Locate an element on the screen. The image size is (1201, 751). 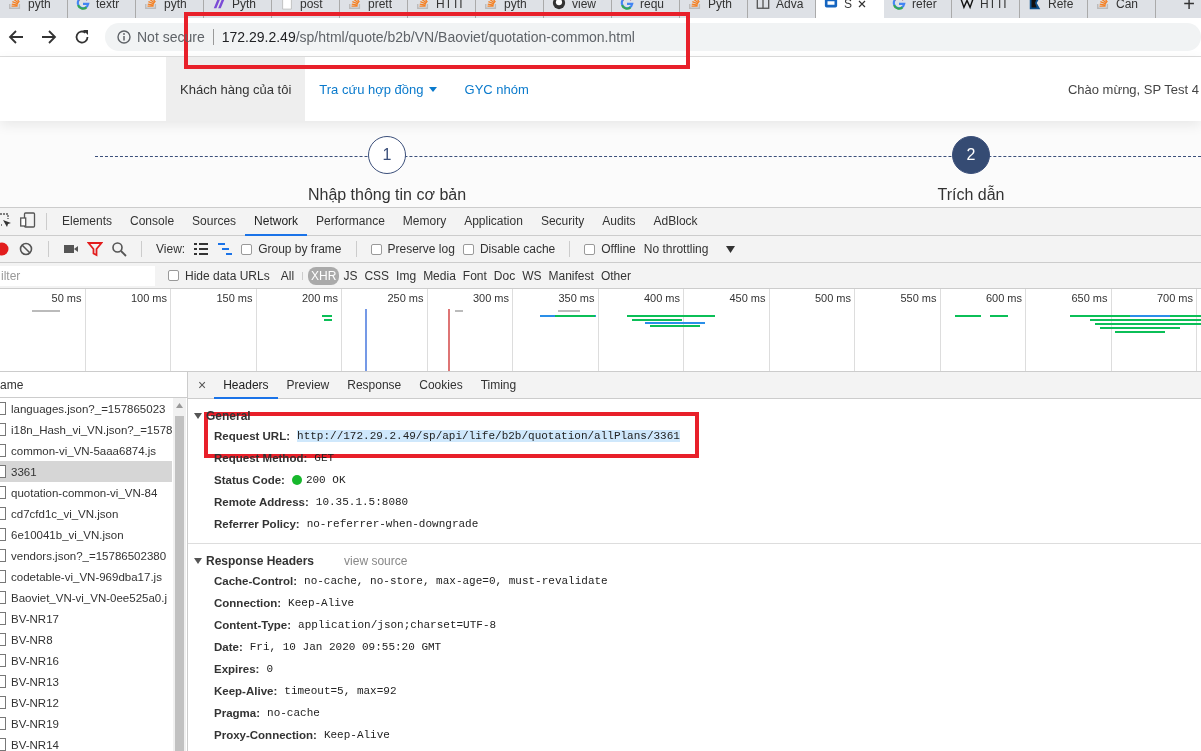
panel-tab: Application is located at coordinates (493, 222).